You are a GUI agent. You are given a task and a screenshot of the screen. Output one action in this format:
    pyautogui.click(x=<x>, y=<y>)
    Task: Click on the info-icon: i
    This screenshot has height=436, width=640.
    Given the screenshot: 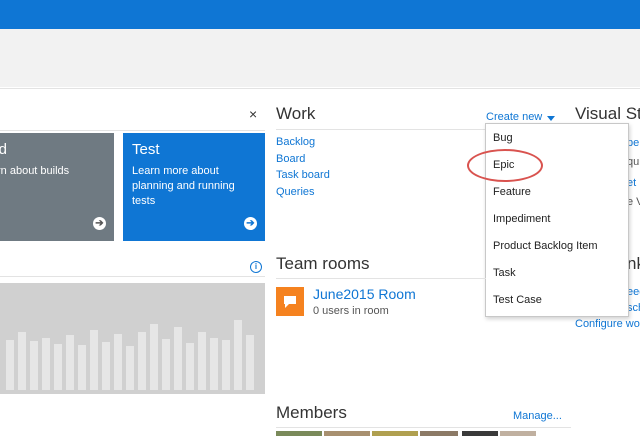 What is the action you would take?
    pyautogui.click(x=256, y=267)
    